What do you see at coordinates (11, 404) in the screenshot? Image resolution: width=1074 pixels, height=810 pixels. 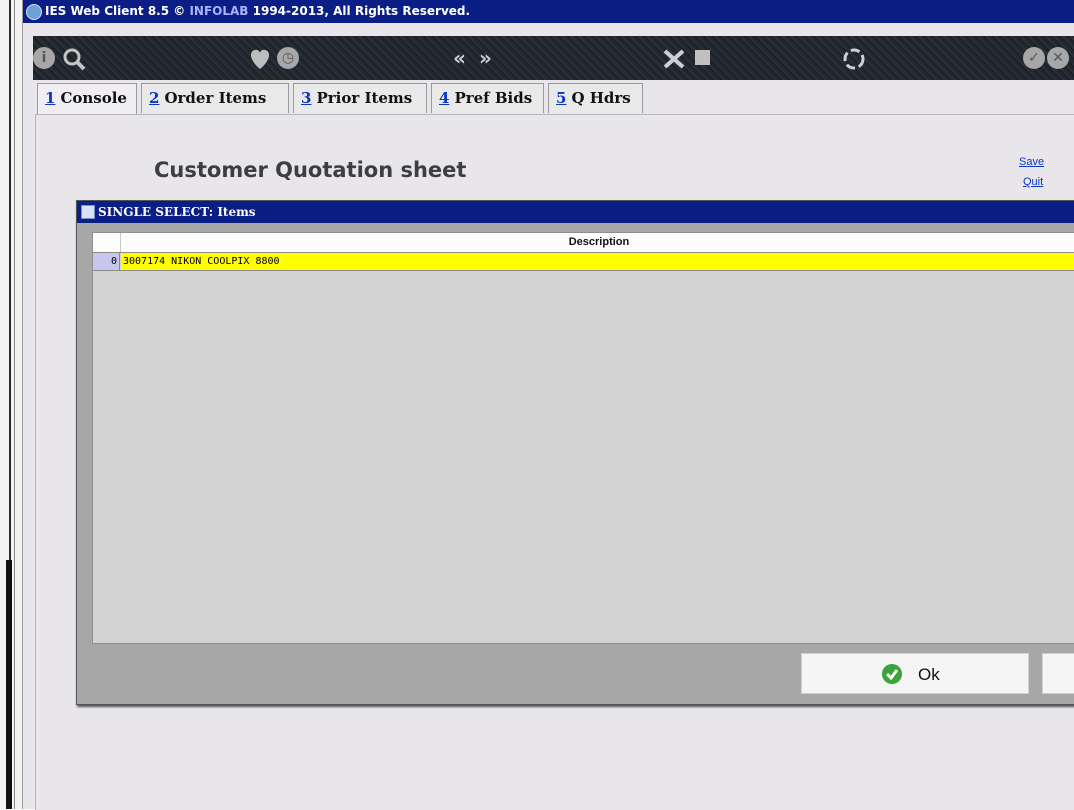 I see `left-edge` at bounding box center [11, 404].